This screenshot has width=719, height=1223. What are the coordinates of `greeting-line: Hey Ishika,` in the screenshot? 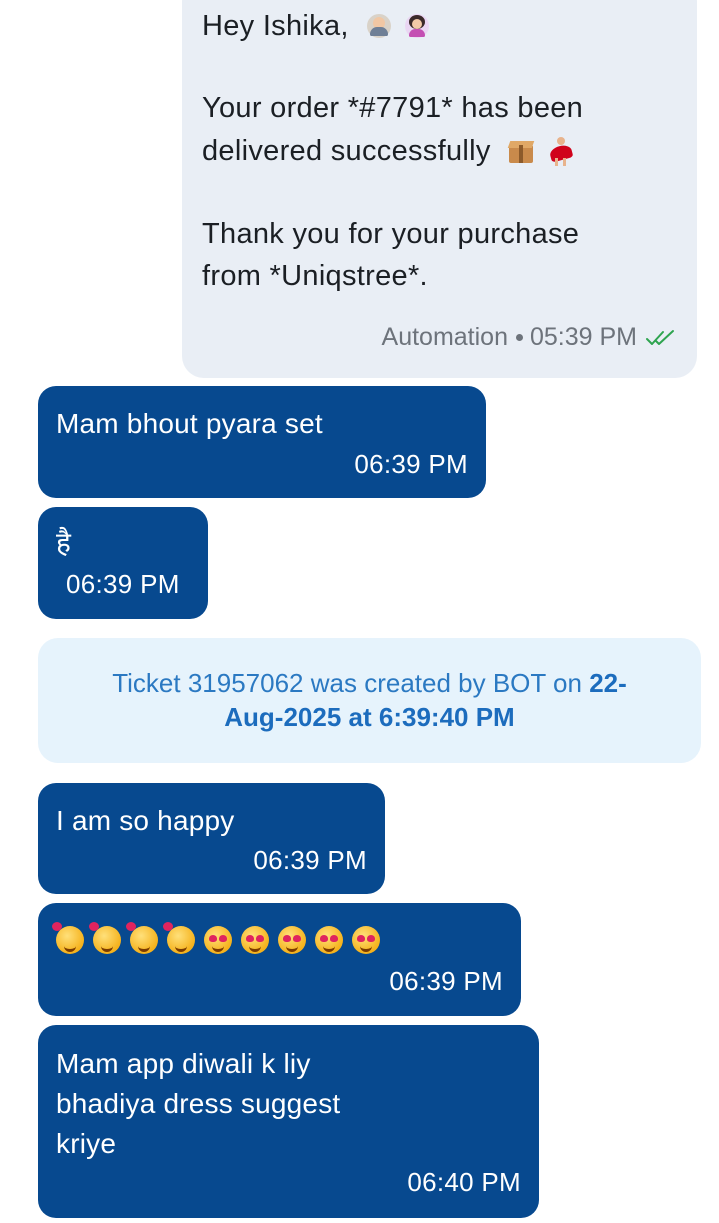 It's located at (316, 26).